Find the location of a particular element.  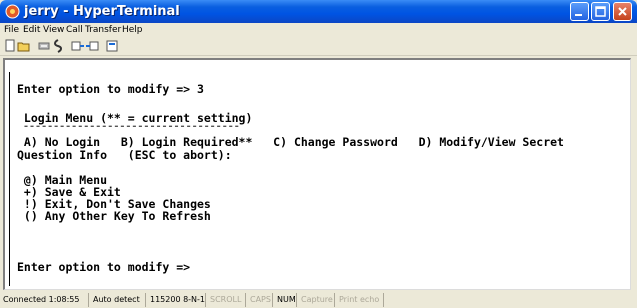

maximize-button is located at coordinates (600, 11).